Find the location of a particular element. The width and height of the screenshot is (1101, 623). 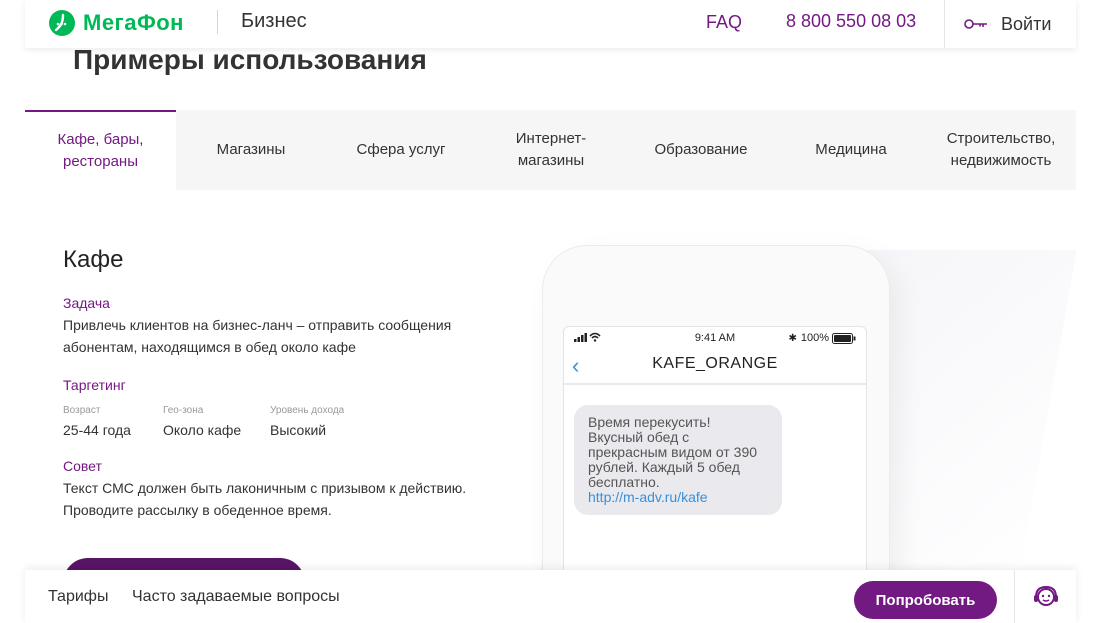

advice-label: Совет is located at coordinates (82, 466).